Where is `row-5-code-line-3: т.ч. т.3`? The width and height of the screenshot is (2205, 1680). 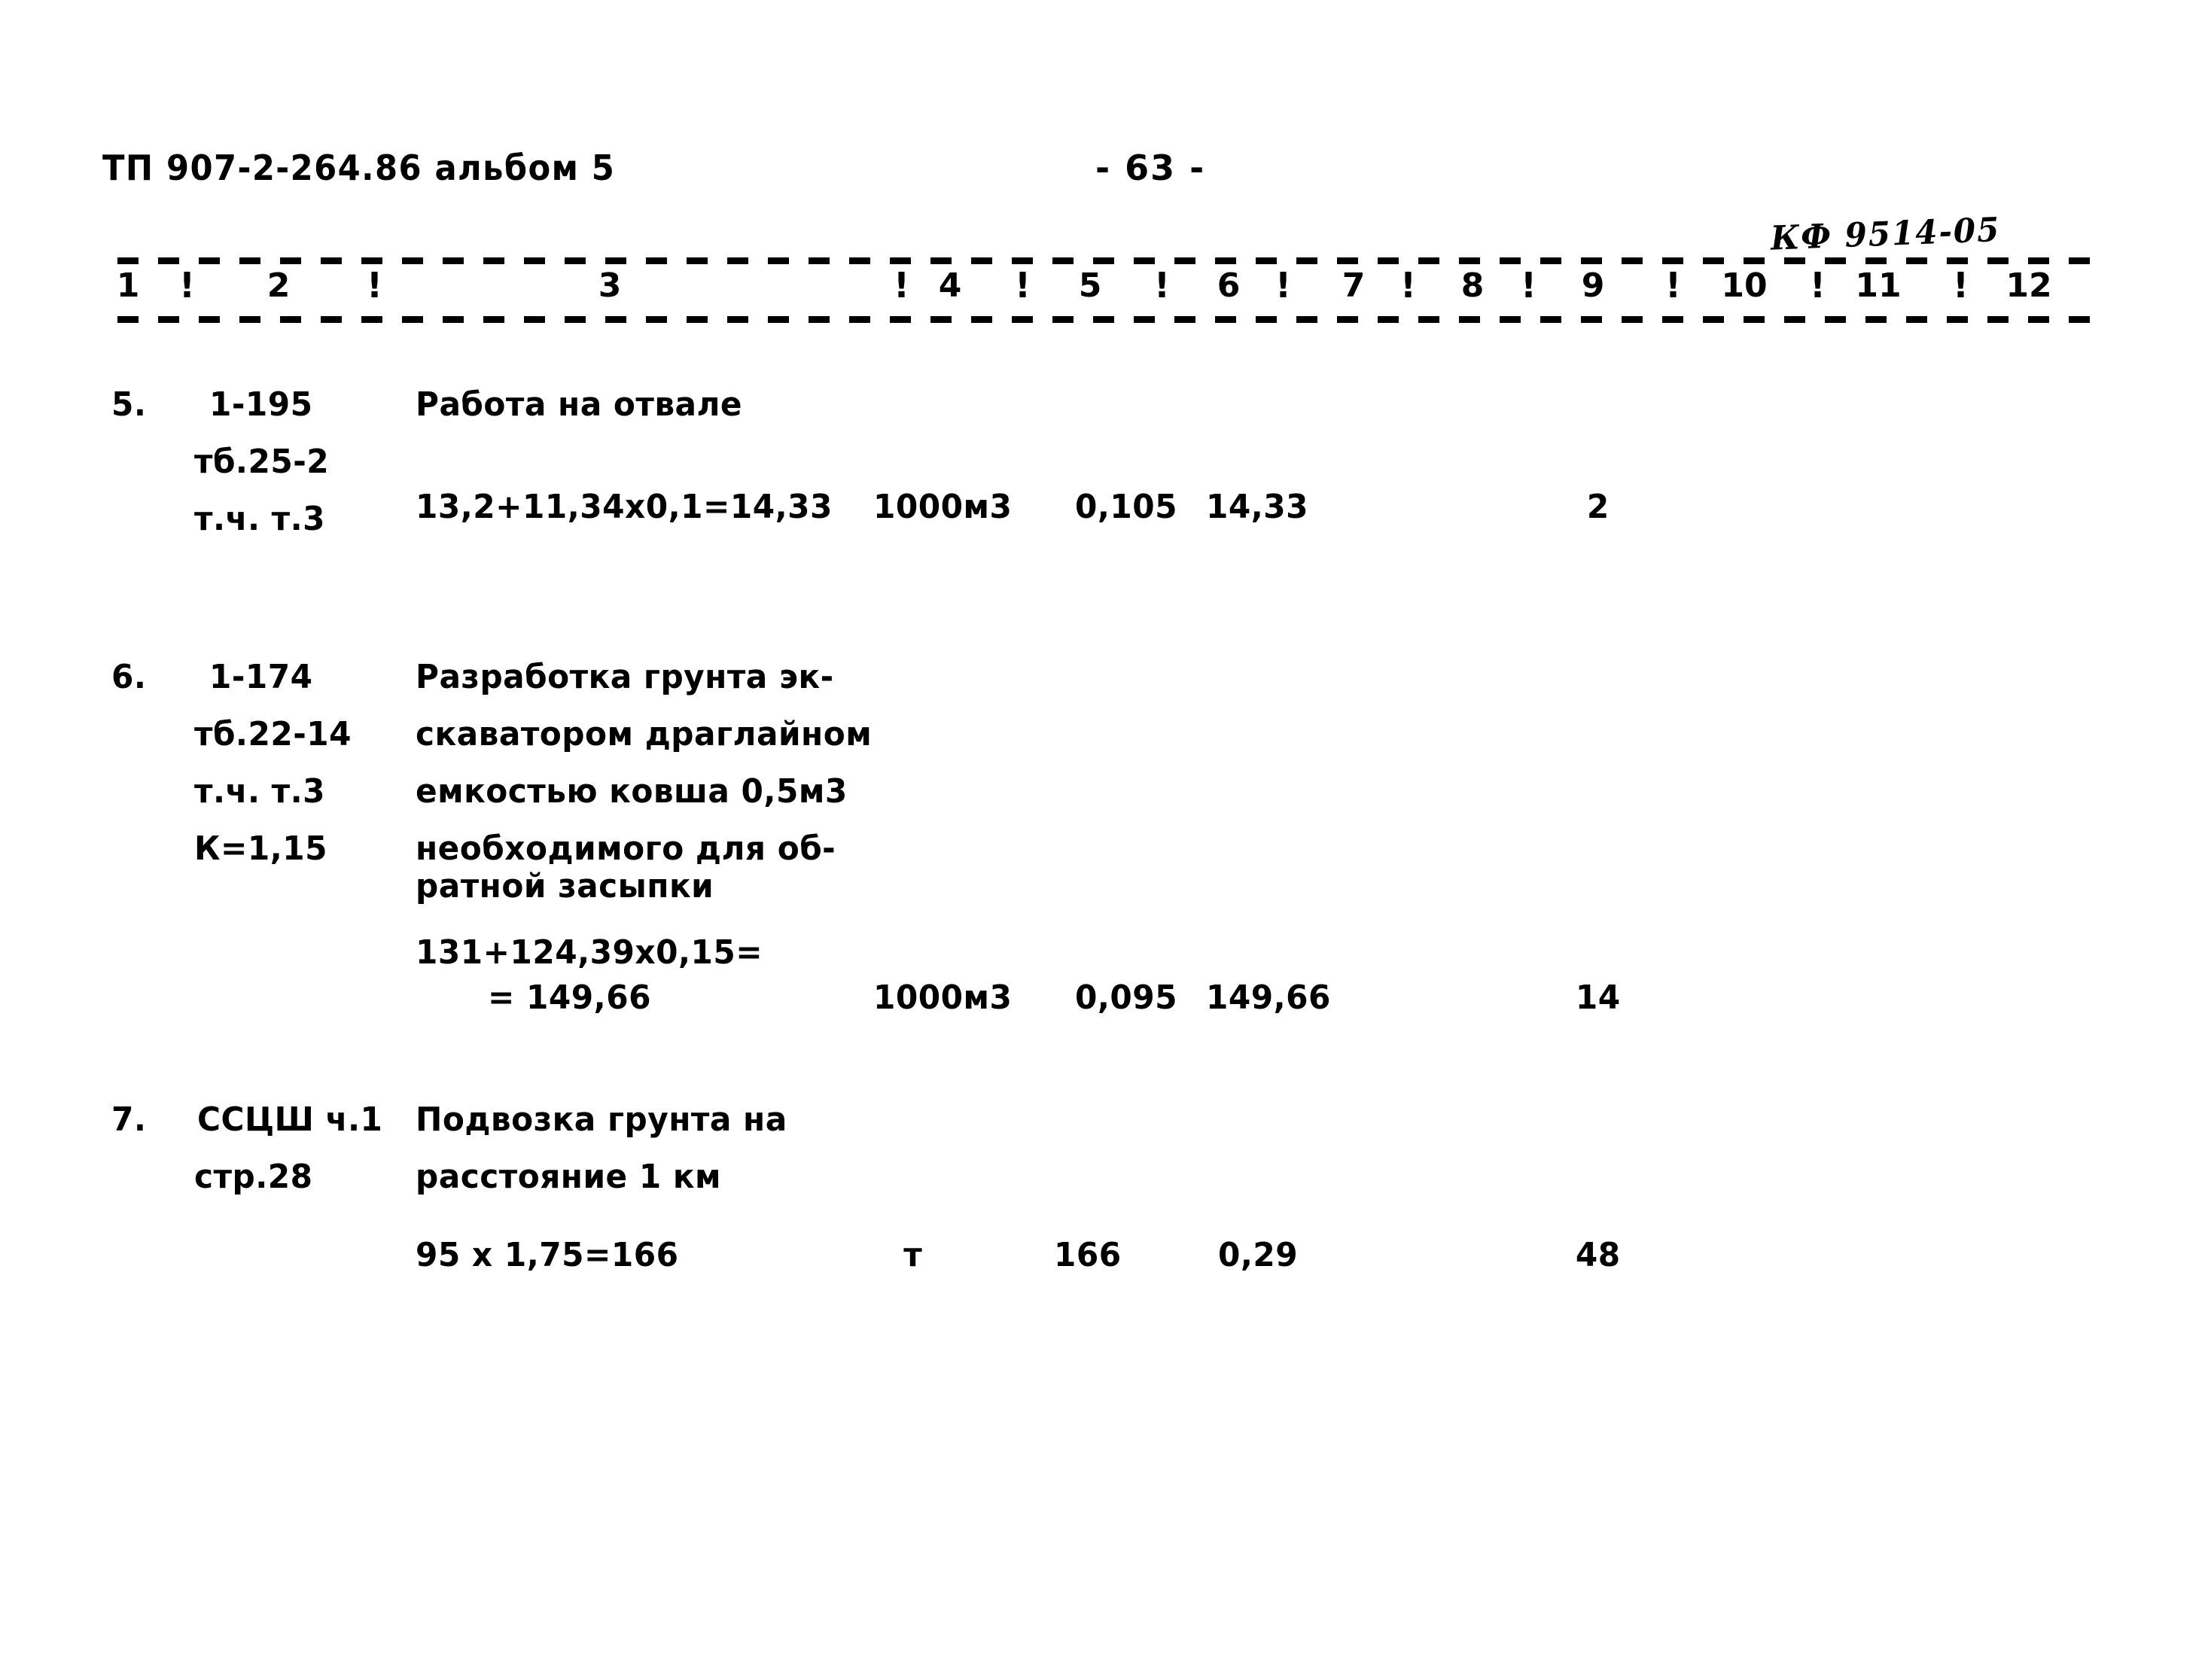 row-5-code-line-3: т.ч. т.3 is located at coordinates (260, 519).